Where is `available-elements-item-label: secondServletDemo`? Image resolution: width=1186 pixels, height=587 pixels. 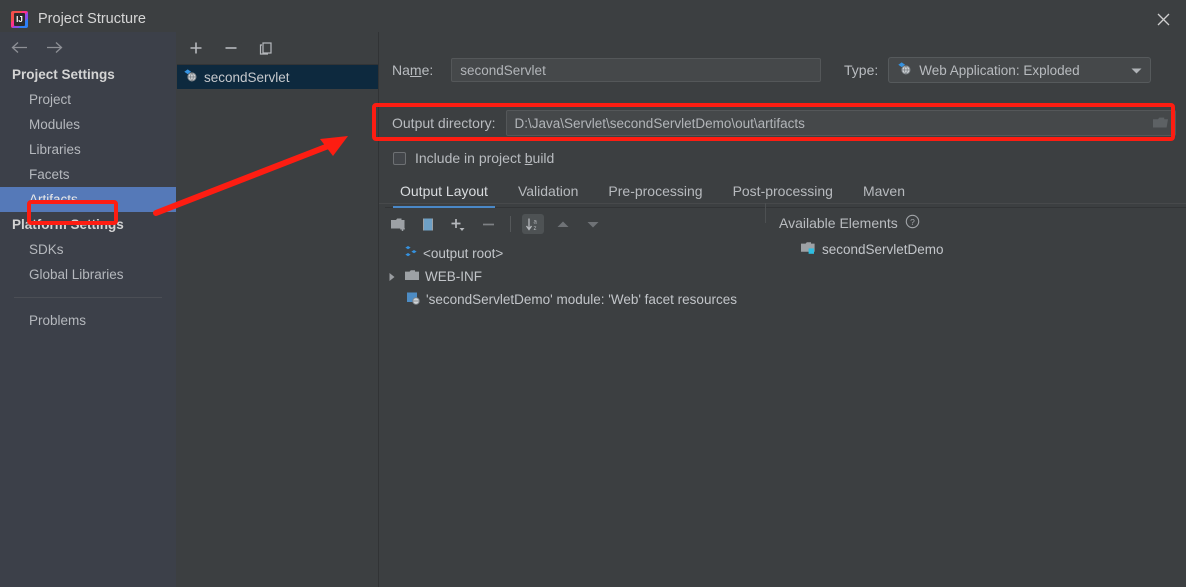
available-elements-item-label: secondServletDemo is located at coordinates (883, 249).